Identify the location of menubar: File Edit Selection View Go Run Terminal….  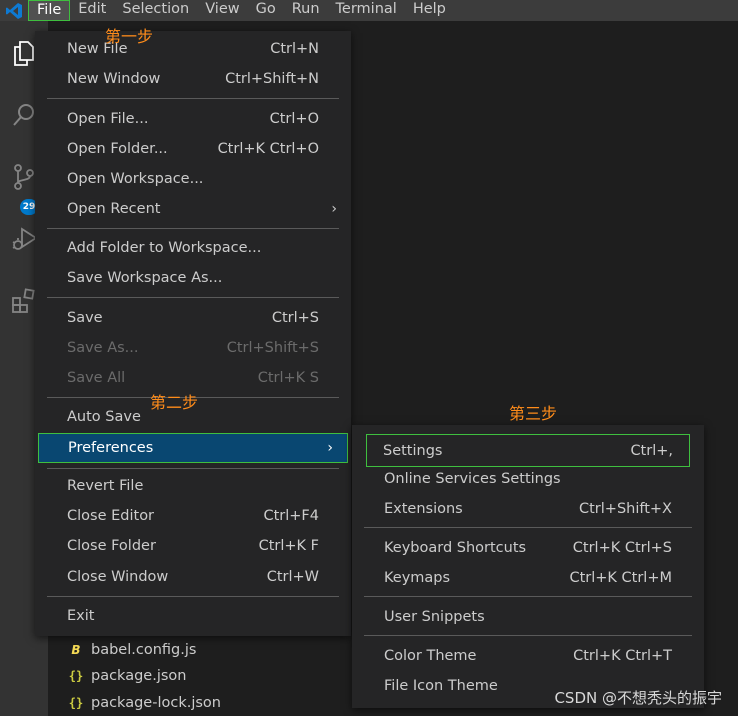
(369, 10).